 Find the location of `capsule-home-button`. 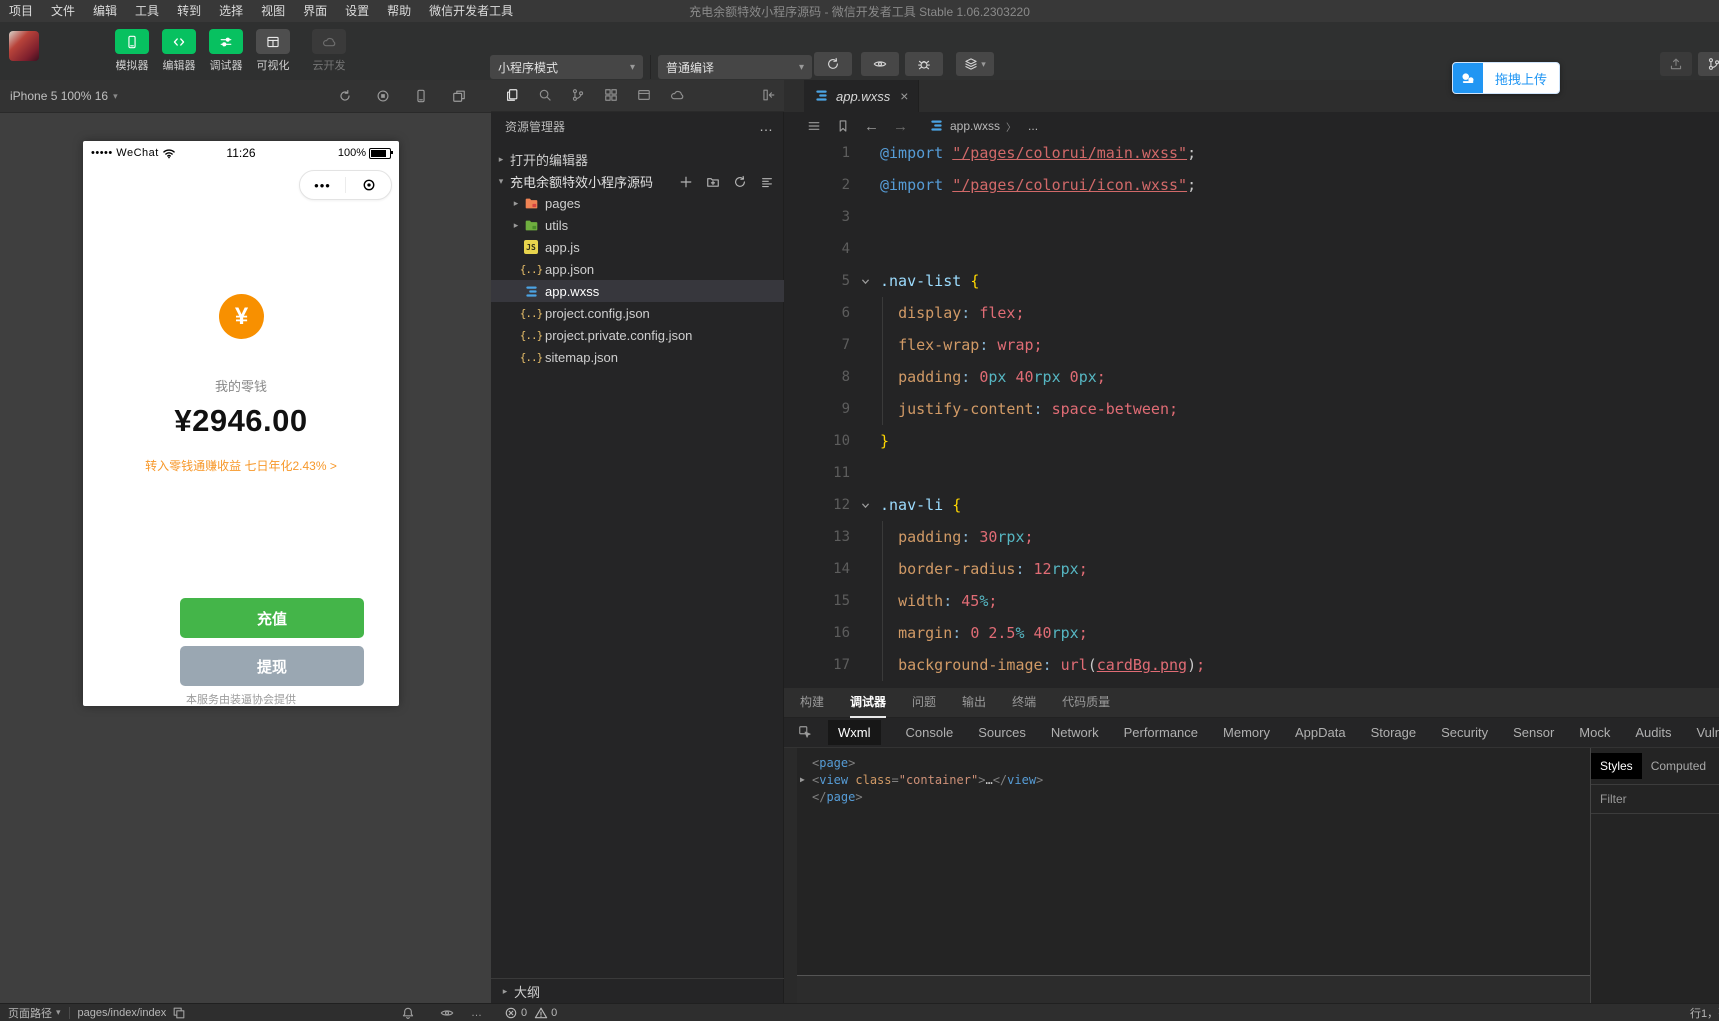

capsule-home-button is located at coordinates (368, 185).